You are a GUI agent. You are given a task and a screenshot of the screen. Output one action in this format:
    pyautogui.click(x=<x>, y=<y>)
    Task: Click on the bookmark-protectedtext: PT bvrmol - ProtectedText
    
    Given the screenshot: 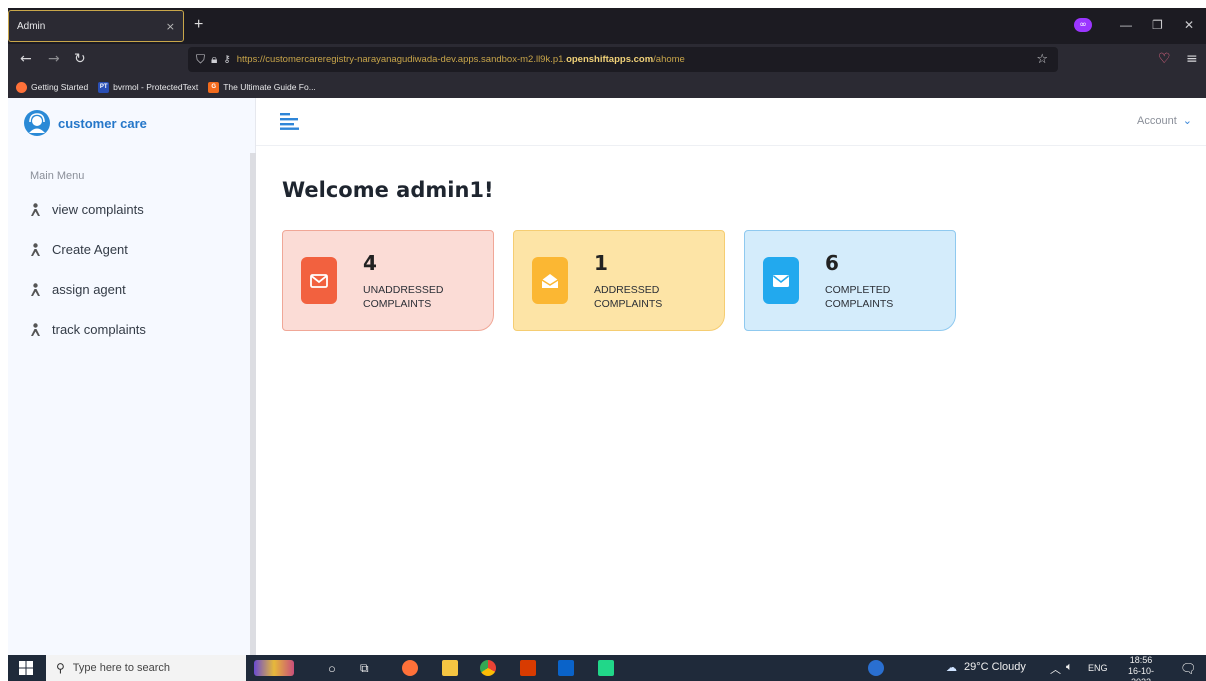 What is the action you would take?
    pyautogui.click(x=148, y=87)
    